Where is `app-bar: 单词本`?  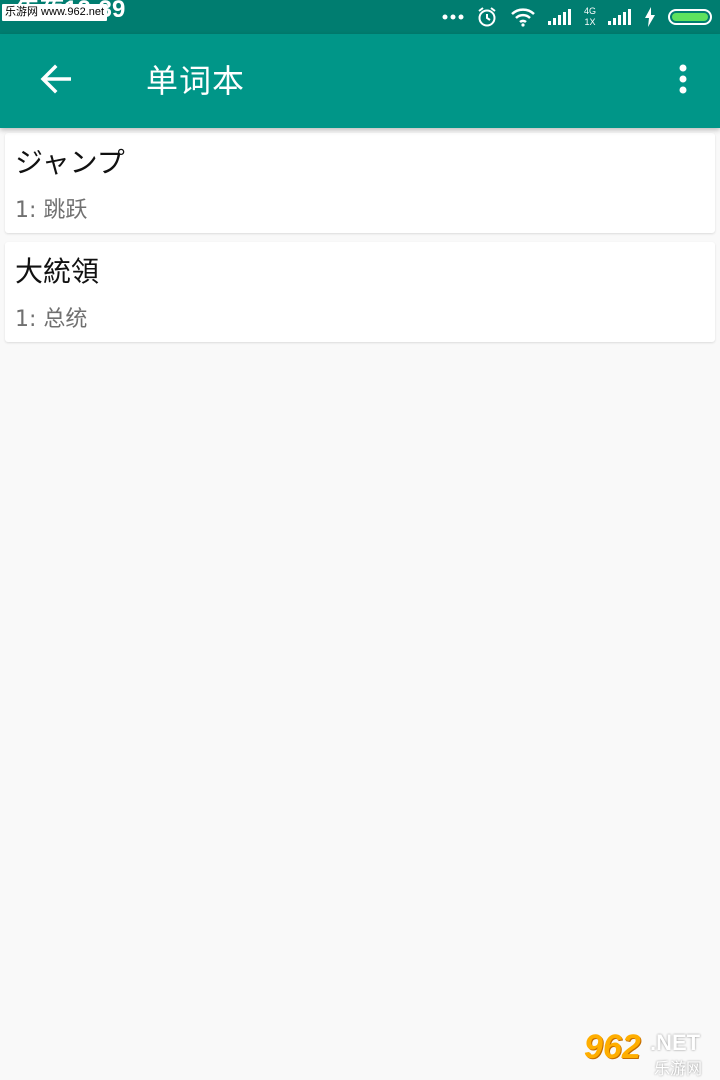
app-bar: 单词本 is located at coordinates (360, 81).